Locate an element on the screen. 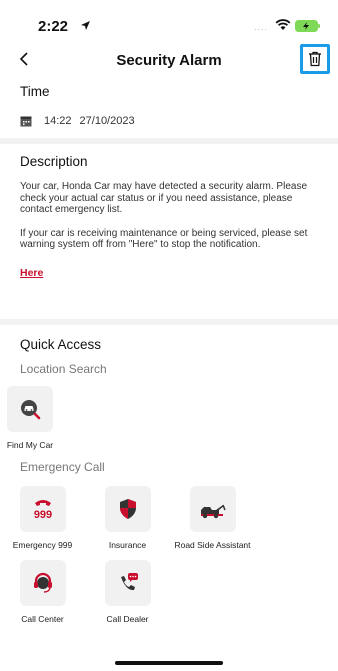  insurance-button: Insurance is located at coordinates (127, 518).